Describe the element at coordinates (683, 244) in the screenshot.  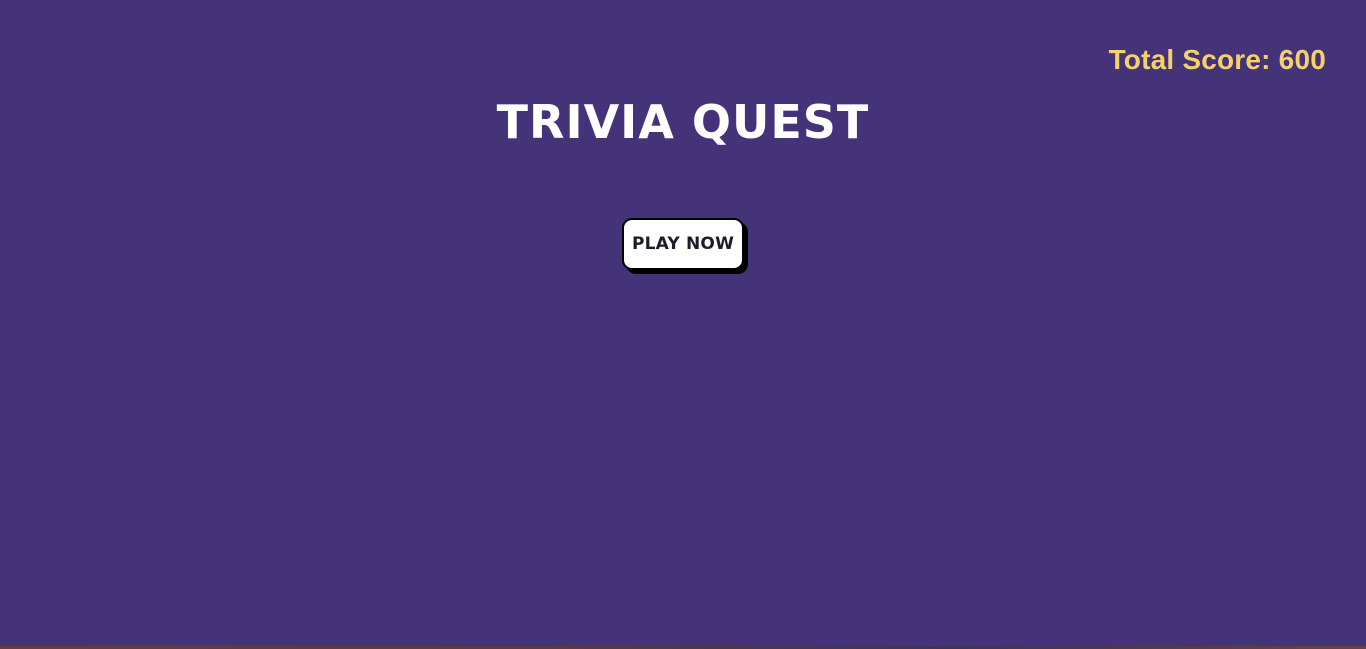
I see `play-now-button: PLAY NOW` at that location.